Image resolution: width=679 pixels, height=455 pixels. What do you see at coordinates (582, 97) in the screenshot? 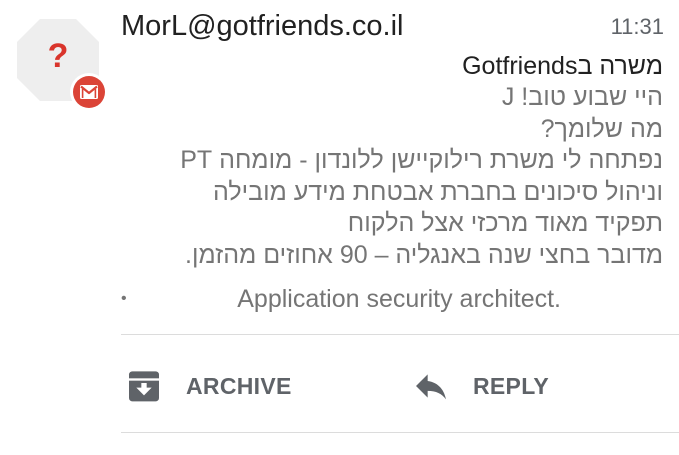
I see `snippet-line: היי שבוע טוב! J` at bounding box center [582, 97].